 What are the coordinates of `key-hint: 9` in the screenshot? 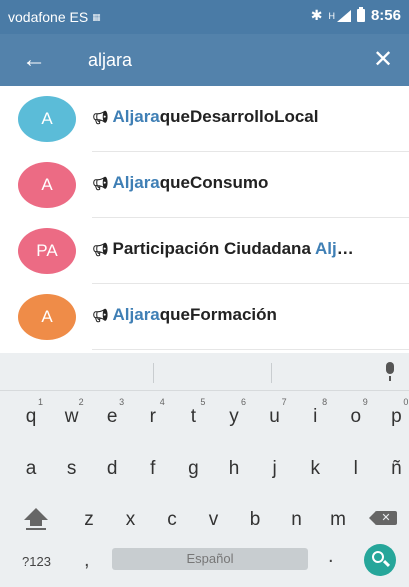 It's located at (365, 402).